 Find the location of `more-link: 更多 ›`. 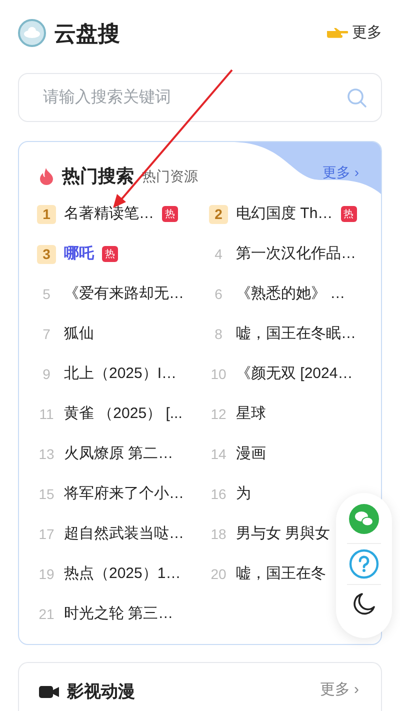

more-link: 更多 › is located at coordinates (339, 690).